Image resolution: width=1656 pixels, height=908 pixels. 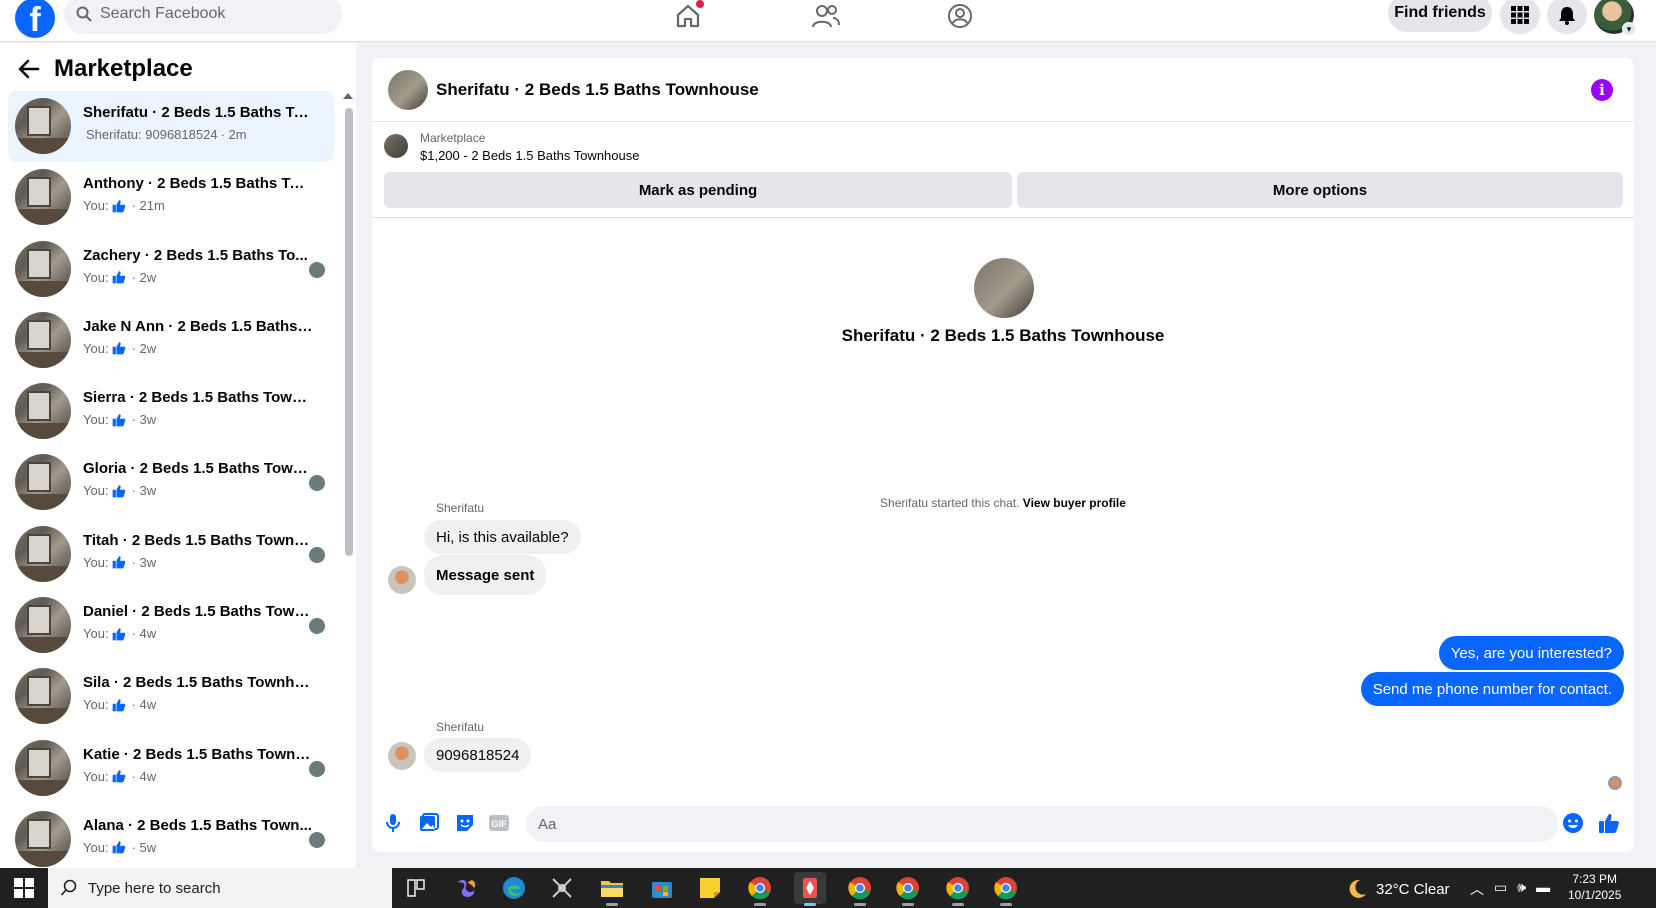 What do you see at coordinates (198, 683) in the screenshot?
I see `conversation-name: Sila · 2 Beds 1.5 Baths Townhouse` at bounding box center [198, 683].